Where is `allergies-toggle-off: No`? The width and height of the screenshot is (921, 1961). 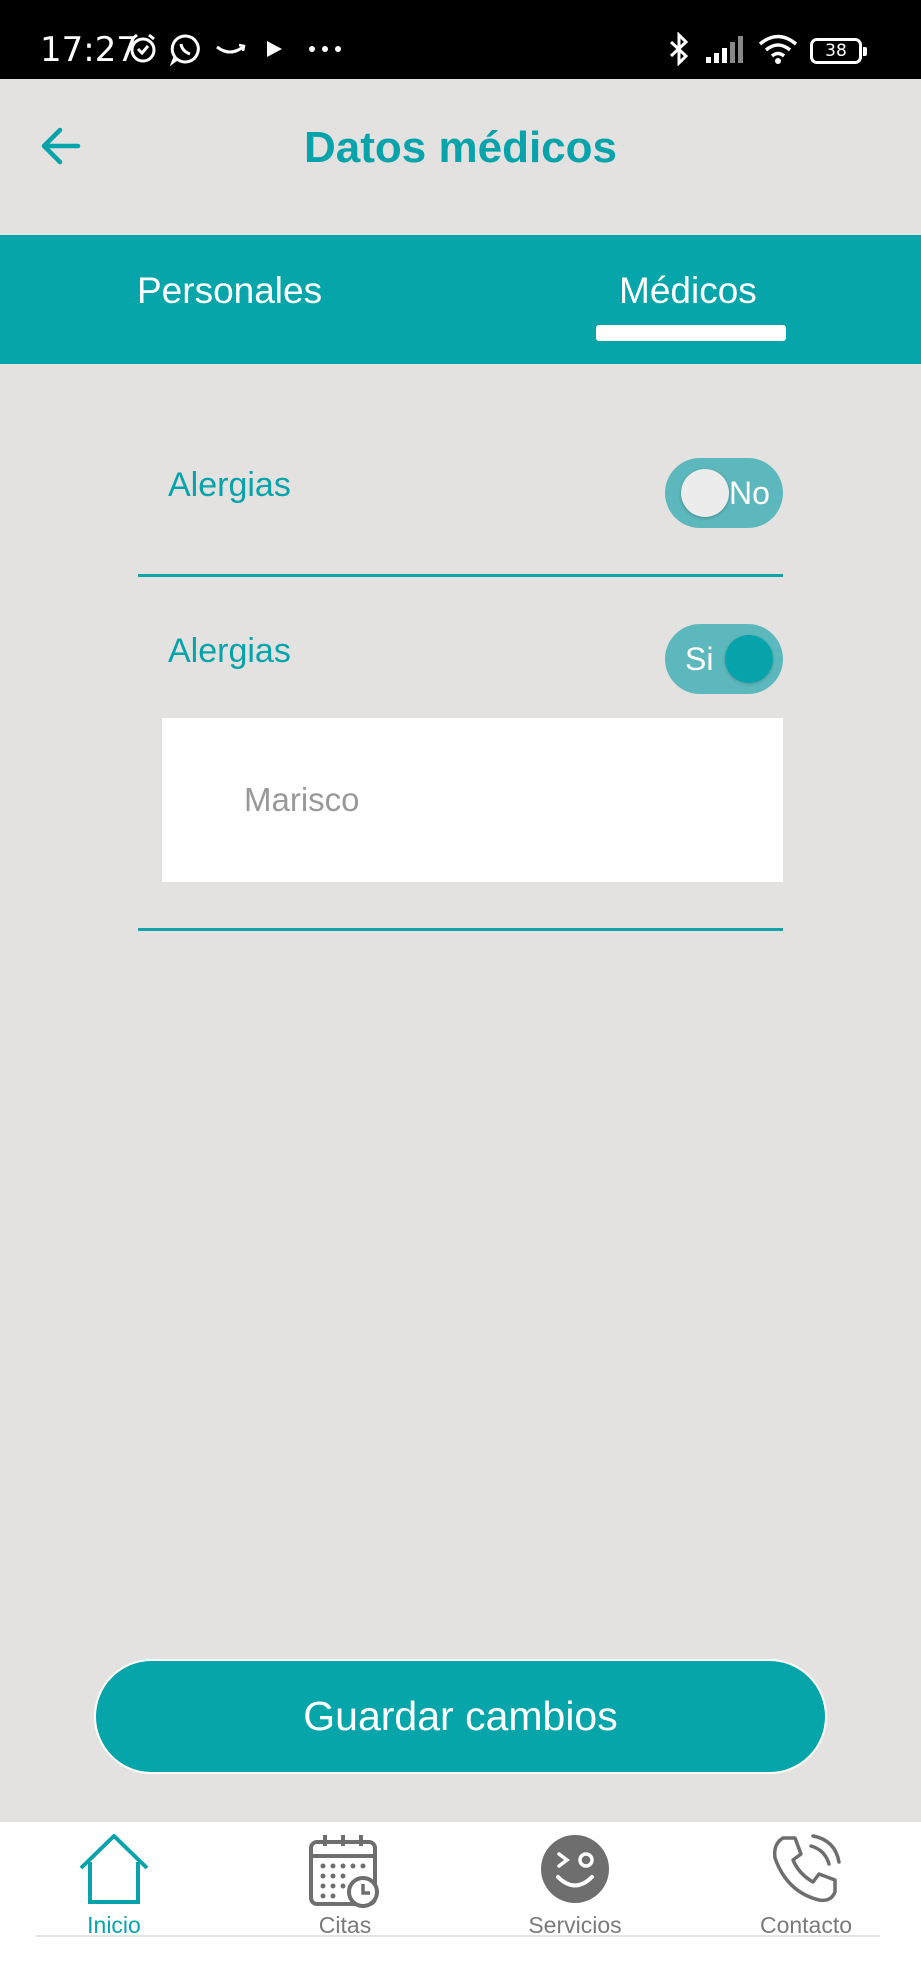
allergies-toggle-off: No is located at coordinates (724, 493).